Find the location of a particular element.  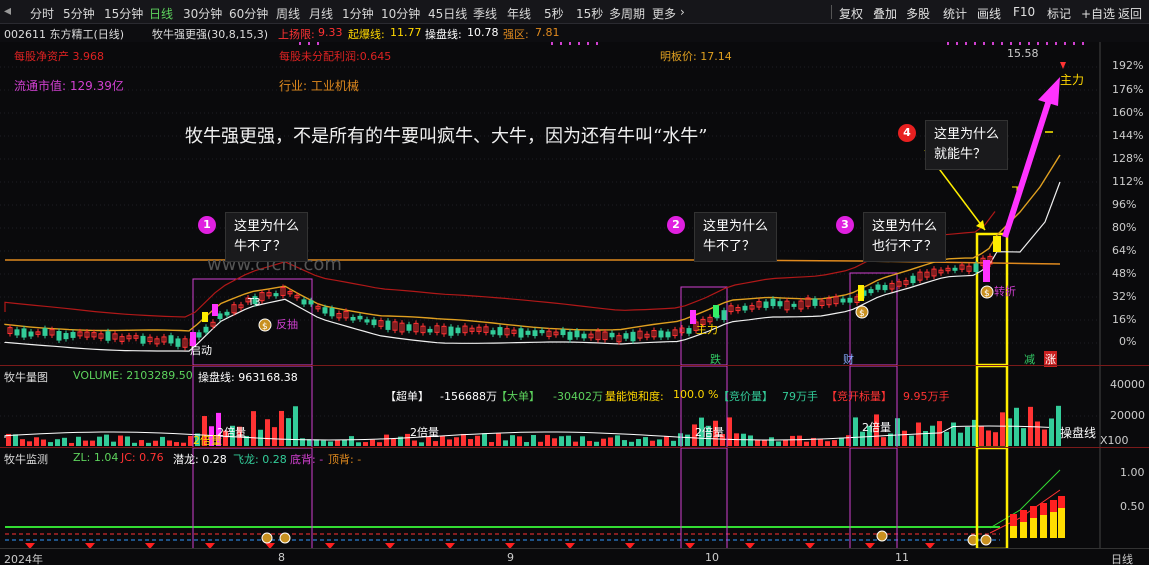

period-tab-15min: 15分钟 is located at coordinates (123, 13).